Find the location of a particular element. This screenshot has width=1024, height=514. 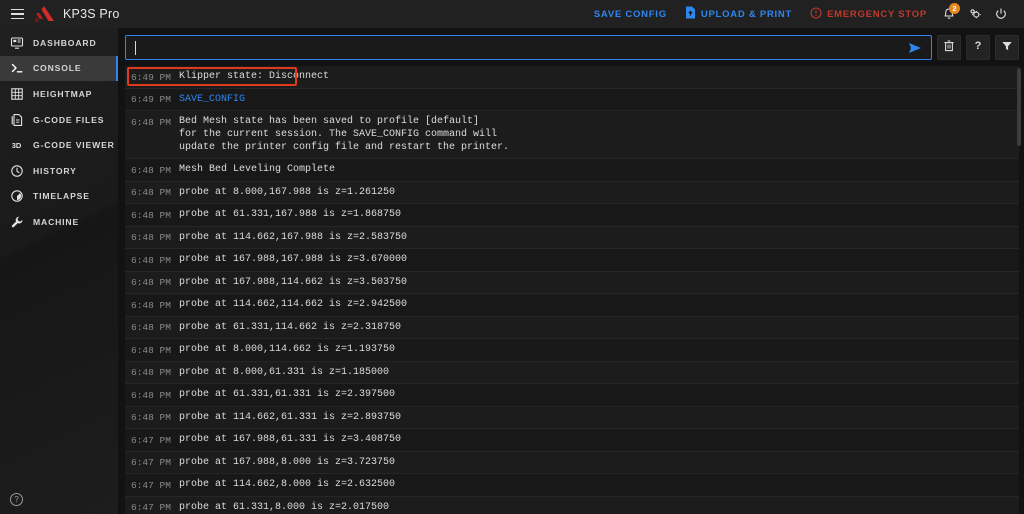

emergency-stop-button: EMERGENCY STOP is located at coordinates (868, 14).